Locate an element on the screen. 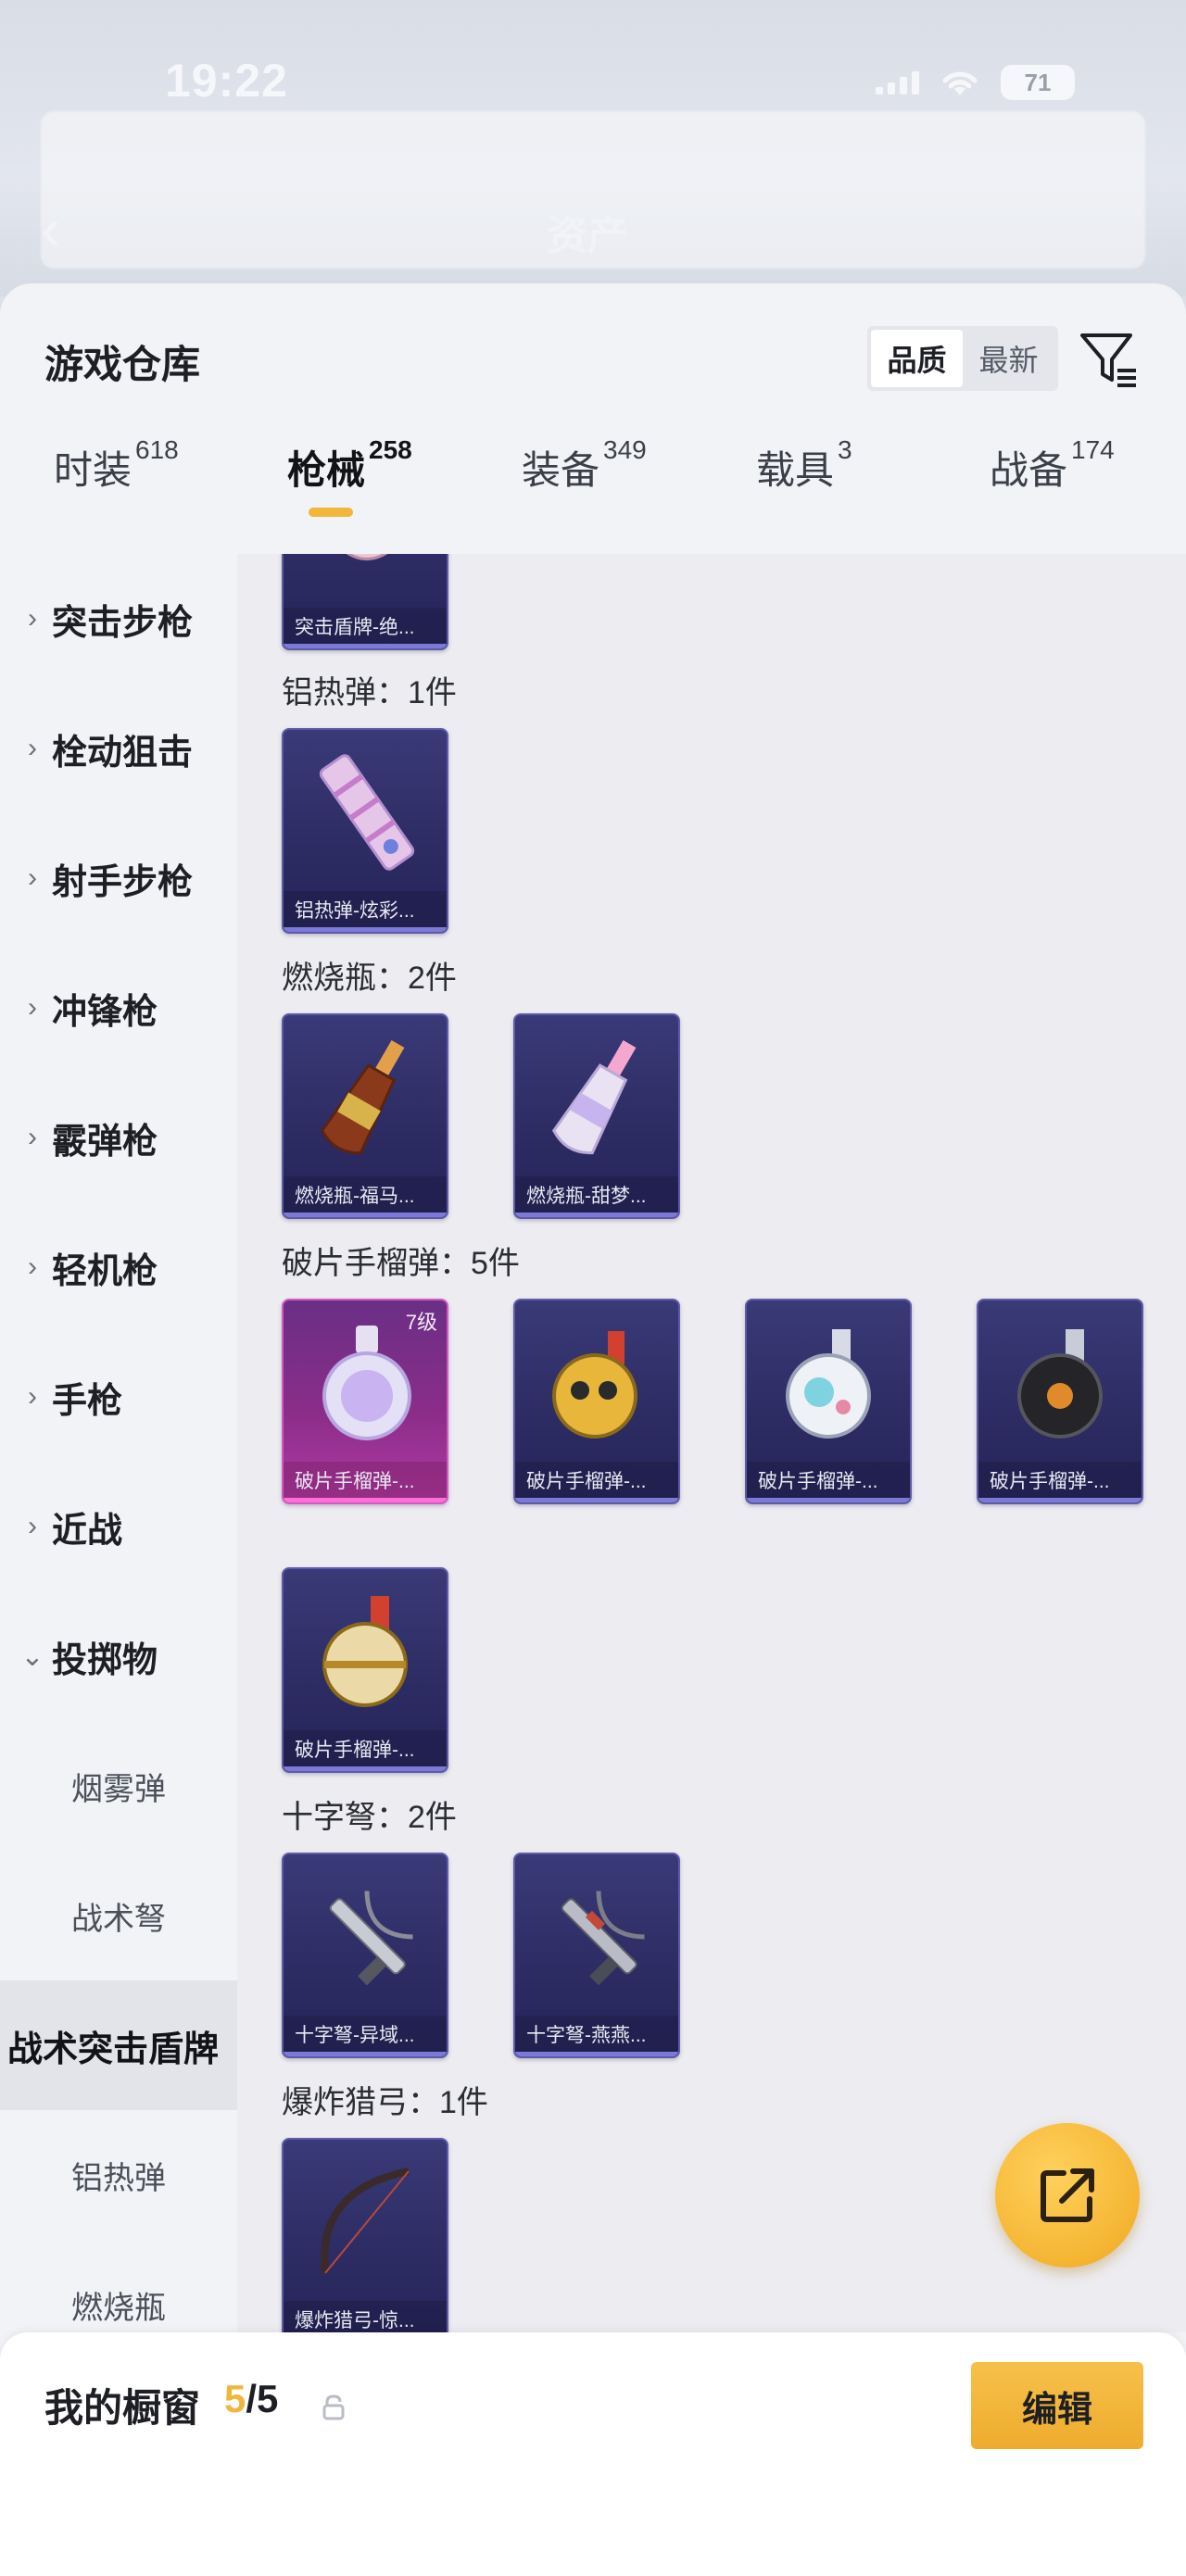  sidebar-item-label: 手枪 is located at coordinates (87, 1401).